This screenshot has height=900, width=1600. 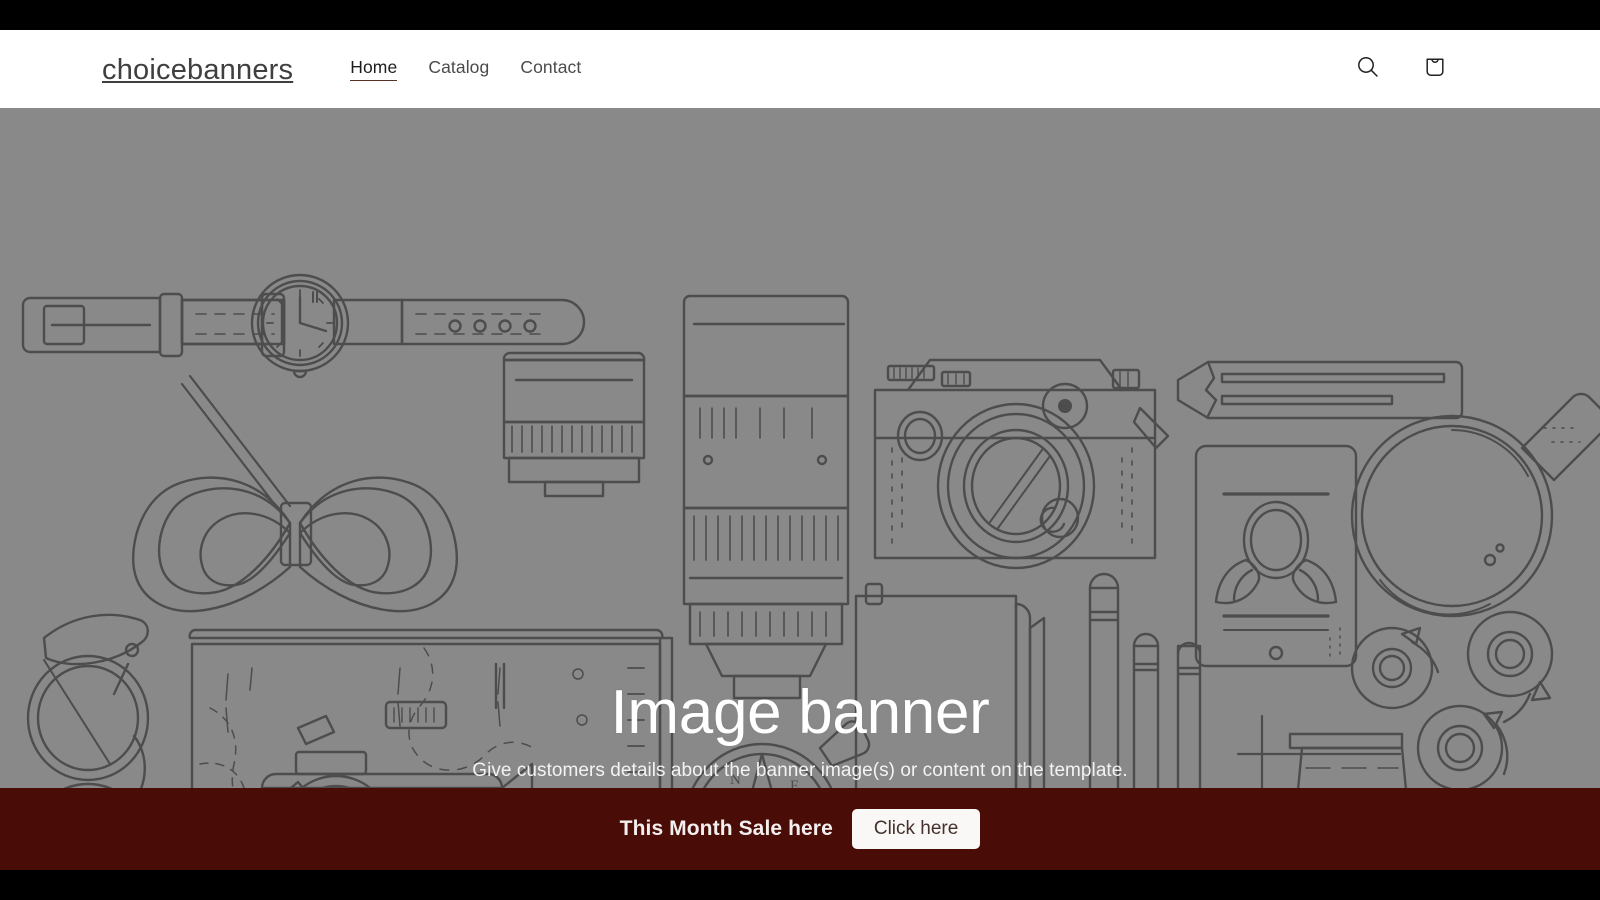 I want to click on nav-item-catalog: Catalog, so click(x=458, y=69).